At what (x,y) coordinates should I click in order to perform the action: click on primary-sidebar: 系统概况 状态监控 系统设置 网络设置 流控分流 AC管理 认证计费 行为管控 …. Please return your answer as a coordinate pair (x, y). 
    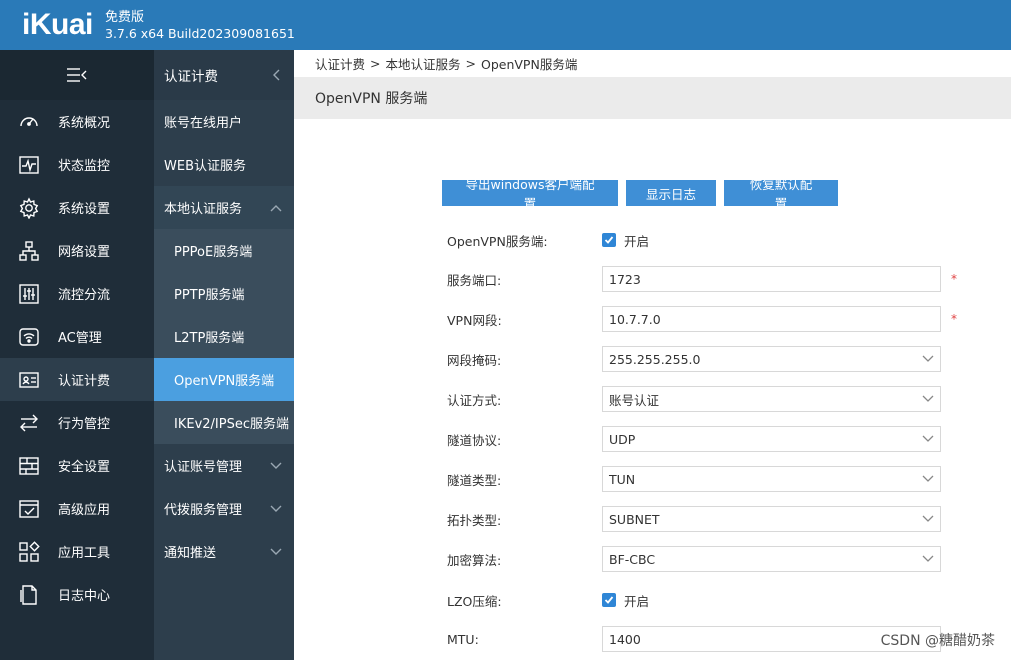
    Looking at the image, I should click on (77, 355).